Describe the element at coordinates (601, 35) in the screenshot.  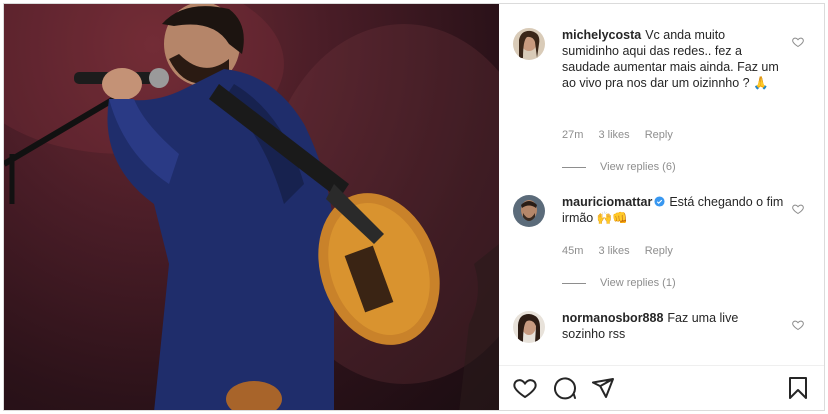
I see `comment-username: michelycosta` at that location.